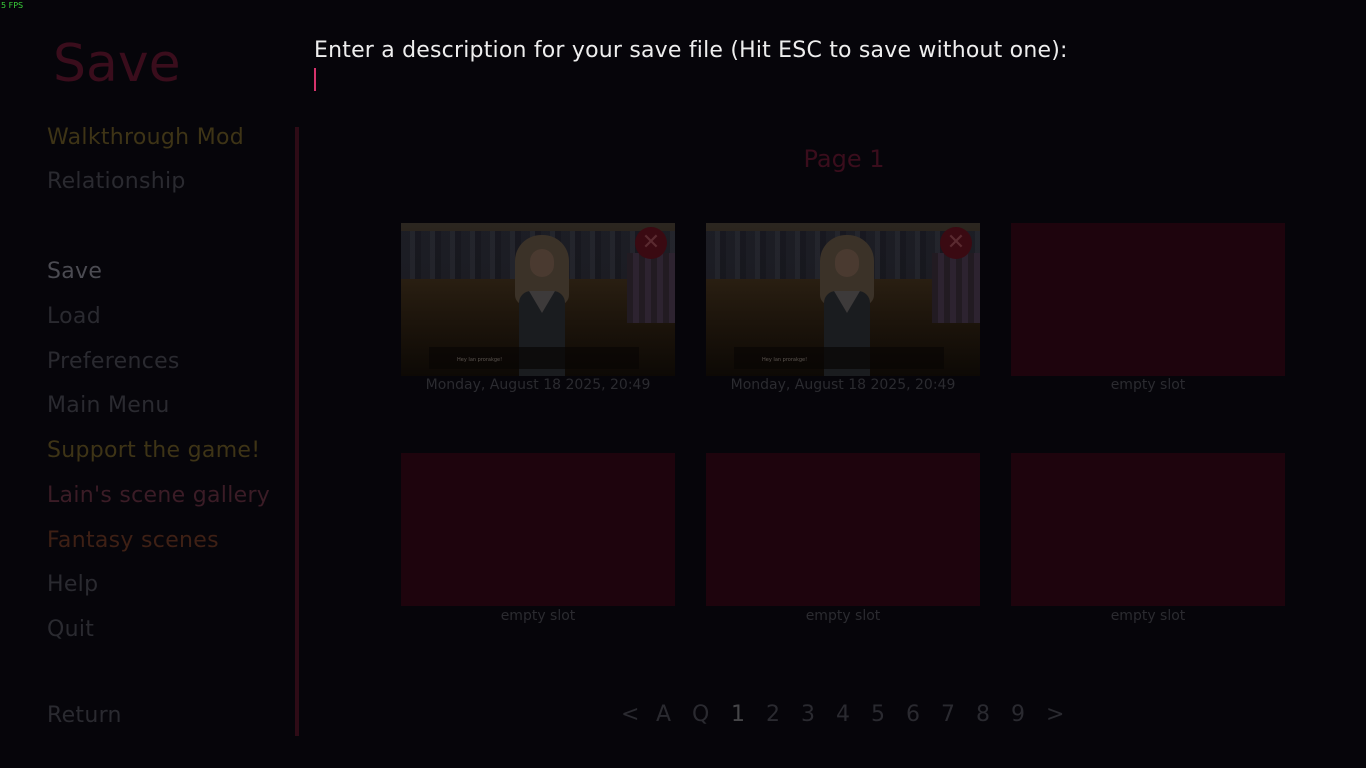 This screenshot has height=768, width=1366. I want to click on page-4-button: 4, so click(843, 714).